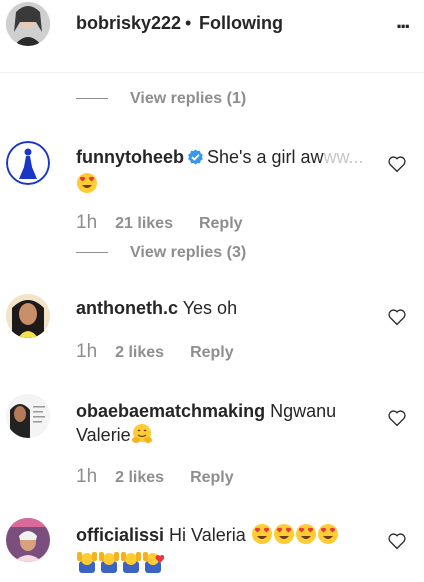 This screenshot has width=424, height=582. I want to click on comment-body: obaebaematchmaking Ngwanu Valerie, so click(226, 425).